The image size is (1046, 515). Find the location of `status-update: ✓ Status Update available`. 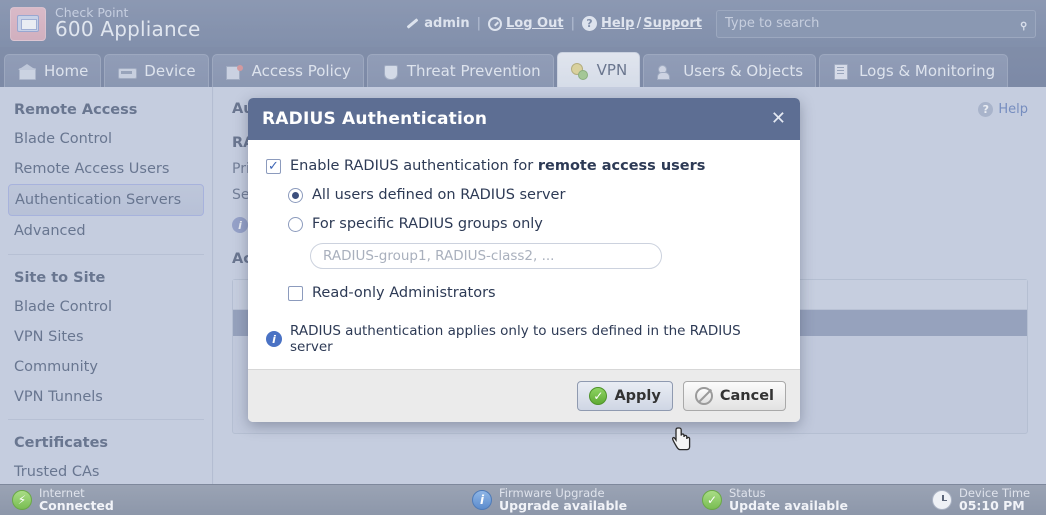

status-update: ✓ Status Update available is located at coordinates (805, 500).